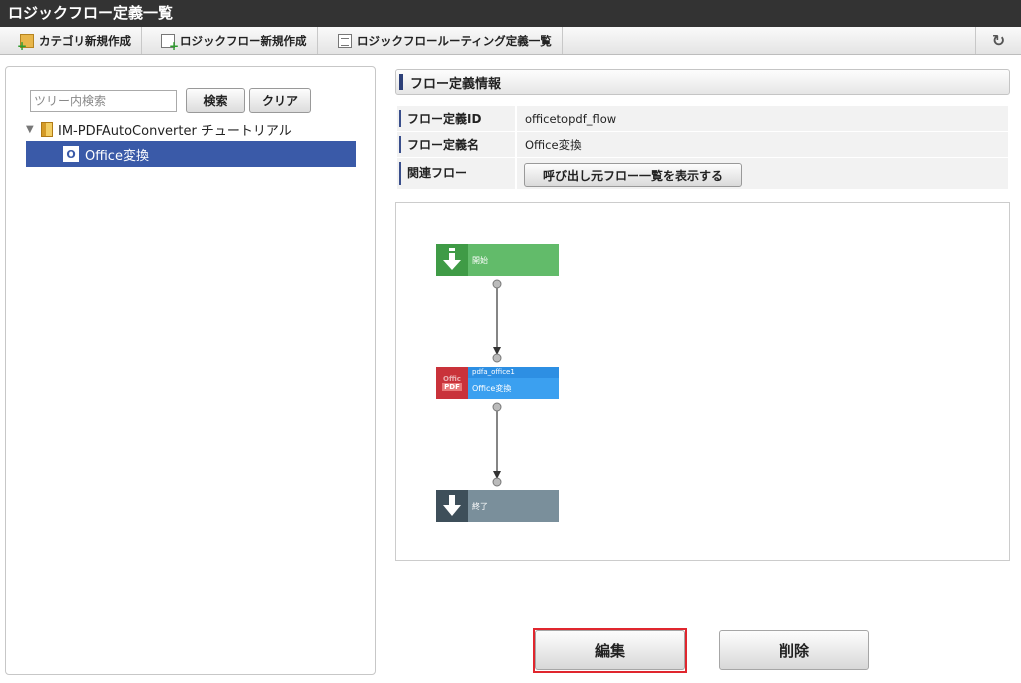  I want to click on pdf-office-icon: Offic PDF, so click(452, 383).